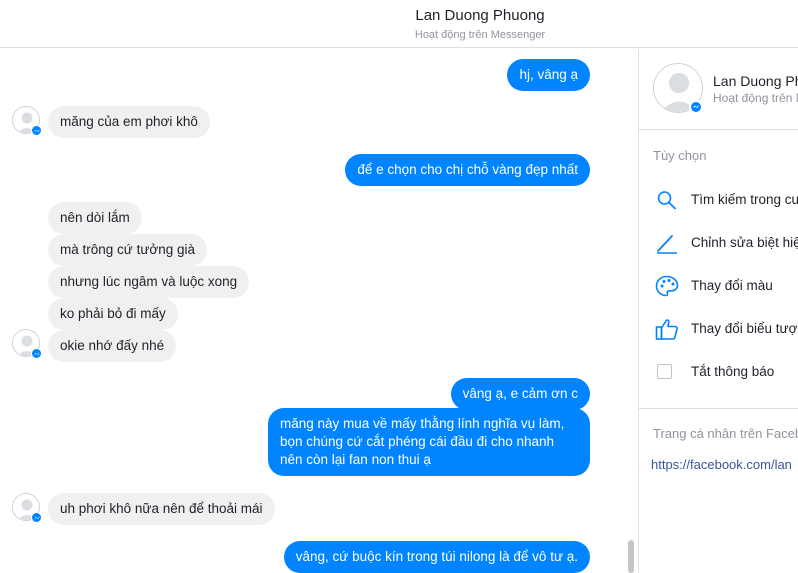  I want to click on option-change-color: Thay đổi màu, so click(718, 286).